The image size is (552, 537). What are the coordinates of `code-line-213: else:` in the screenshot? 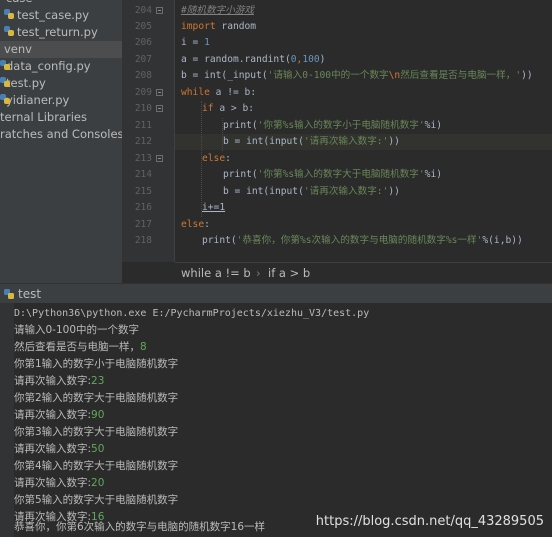 It's located at (216, 158).